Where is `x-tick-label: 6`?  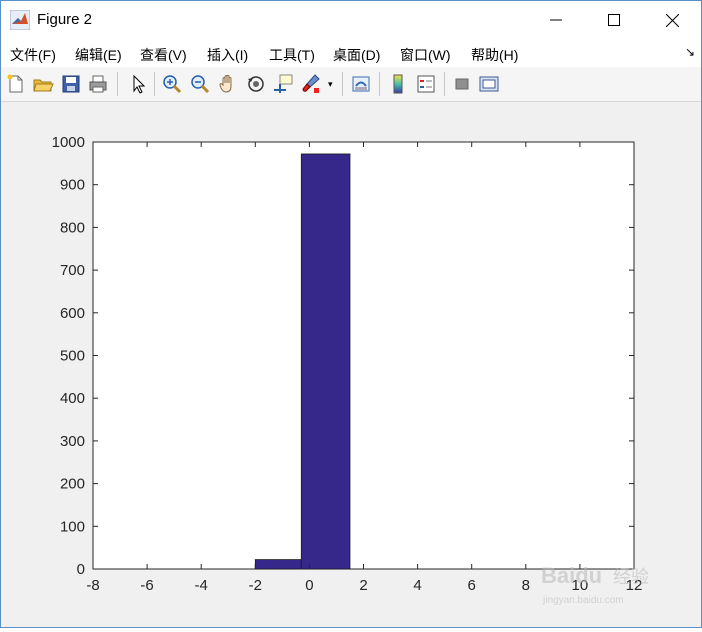 x-tick-label: 6 is located at coordinates (472, 585).